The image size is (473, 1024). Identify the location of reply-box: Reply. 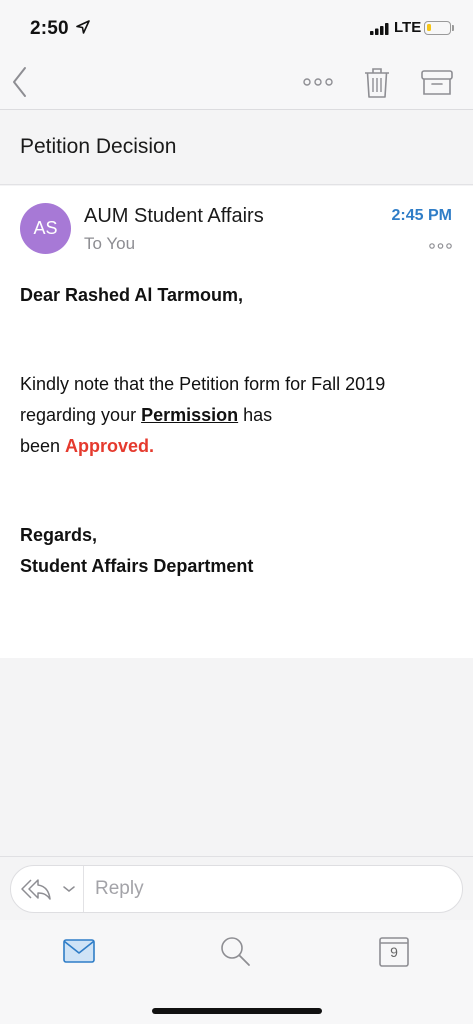
(236, 889).